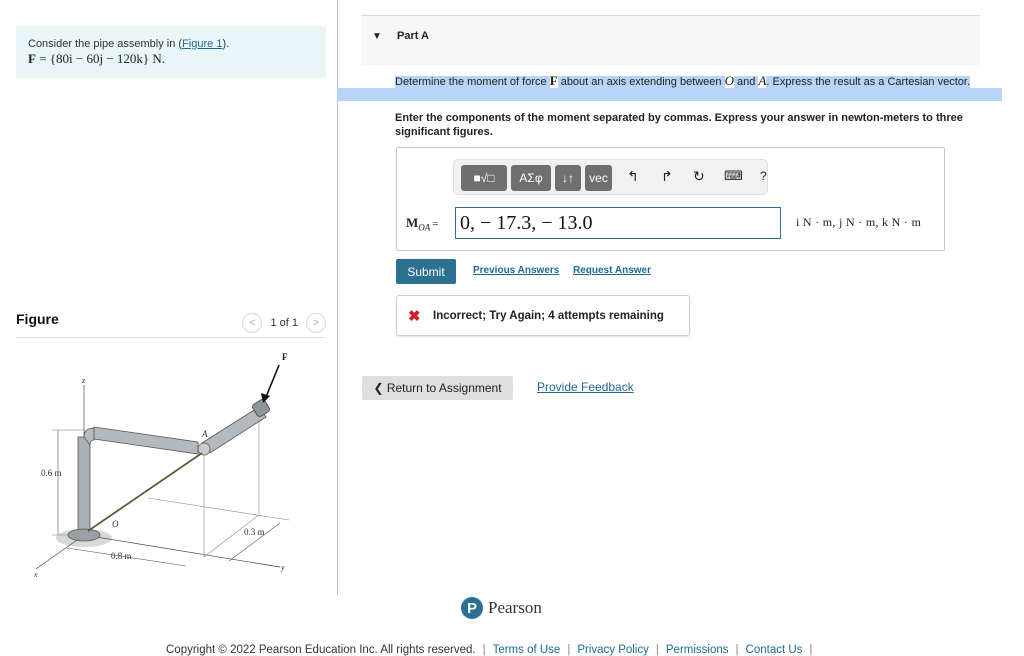 The width and height of the screenshot is (1024, 656). What do you see at coordinates (516, 270) in the screenshot?
I see `previous-answers-link: Previous Answers` at bounding box center [516, 270].